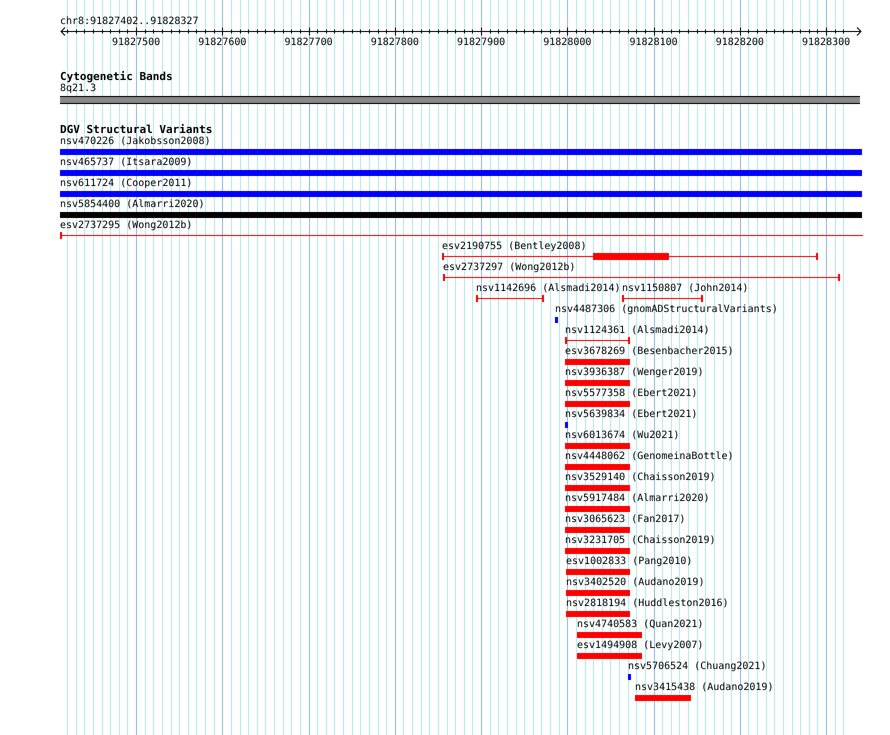 The height and width of the screenshot is (735, 890). I want to click on variant-label: esv1002833 (Pang2010), so click(629, 562).